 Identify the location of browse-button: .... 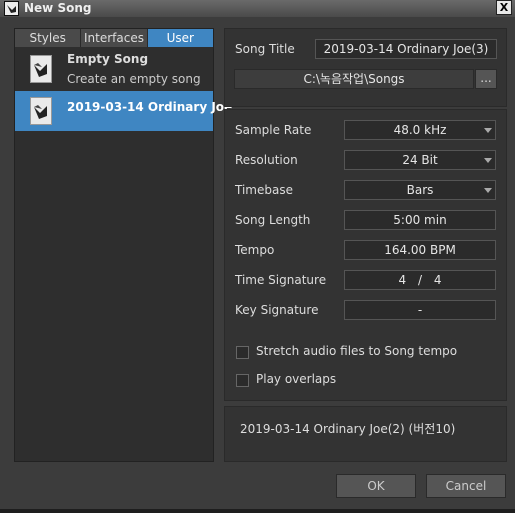
(486, 79).